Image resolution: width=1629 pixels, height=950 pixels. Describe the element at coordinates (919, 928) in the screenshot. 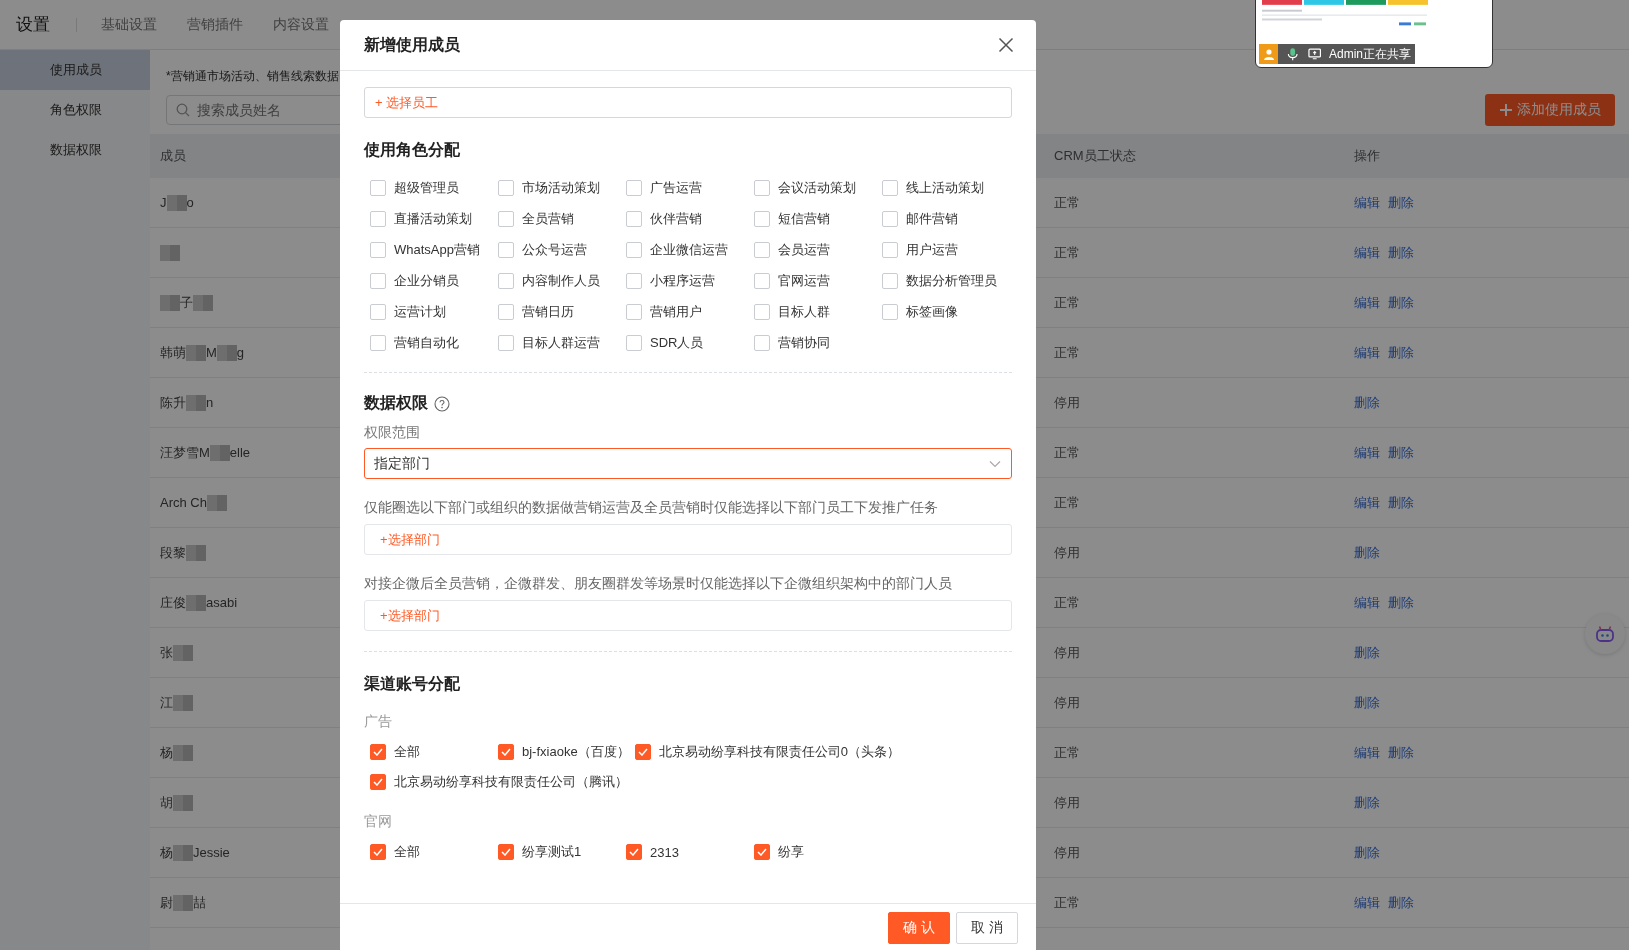

I see `confirm-button: 确 认` at that location.